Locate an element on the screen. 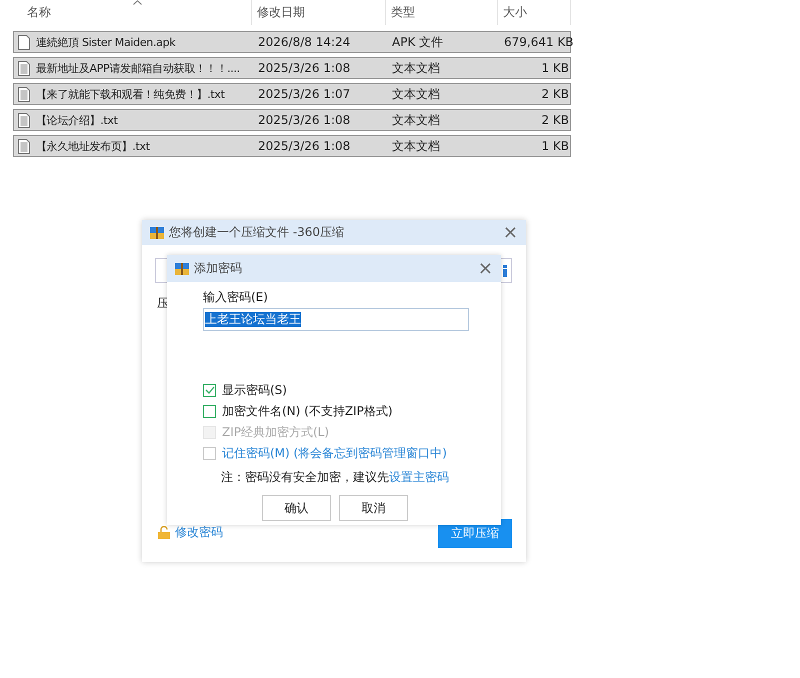 The height and width of the screenshot is (678, 800). set-master-password-link: 设置主密码 is located at coordinates (419, 477).